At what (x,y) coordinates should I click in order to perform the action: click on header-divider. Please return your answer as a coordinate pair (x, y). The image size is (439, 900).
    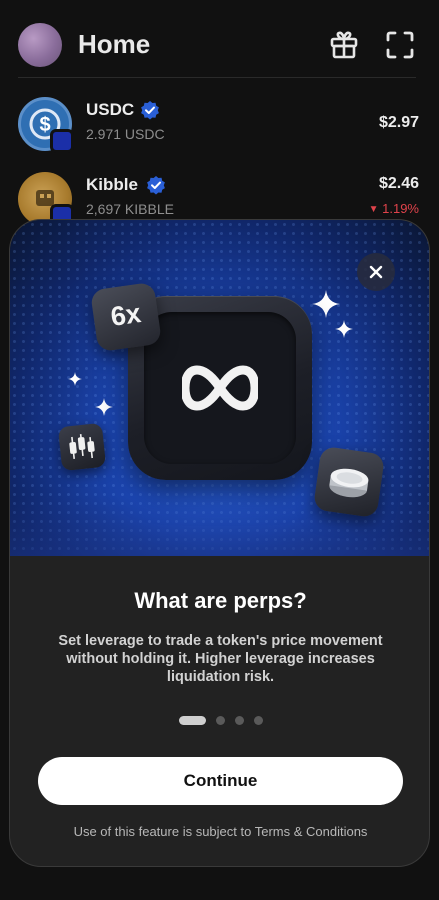
    Looking at the image, I should click on (217, 77).